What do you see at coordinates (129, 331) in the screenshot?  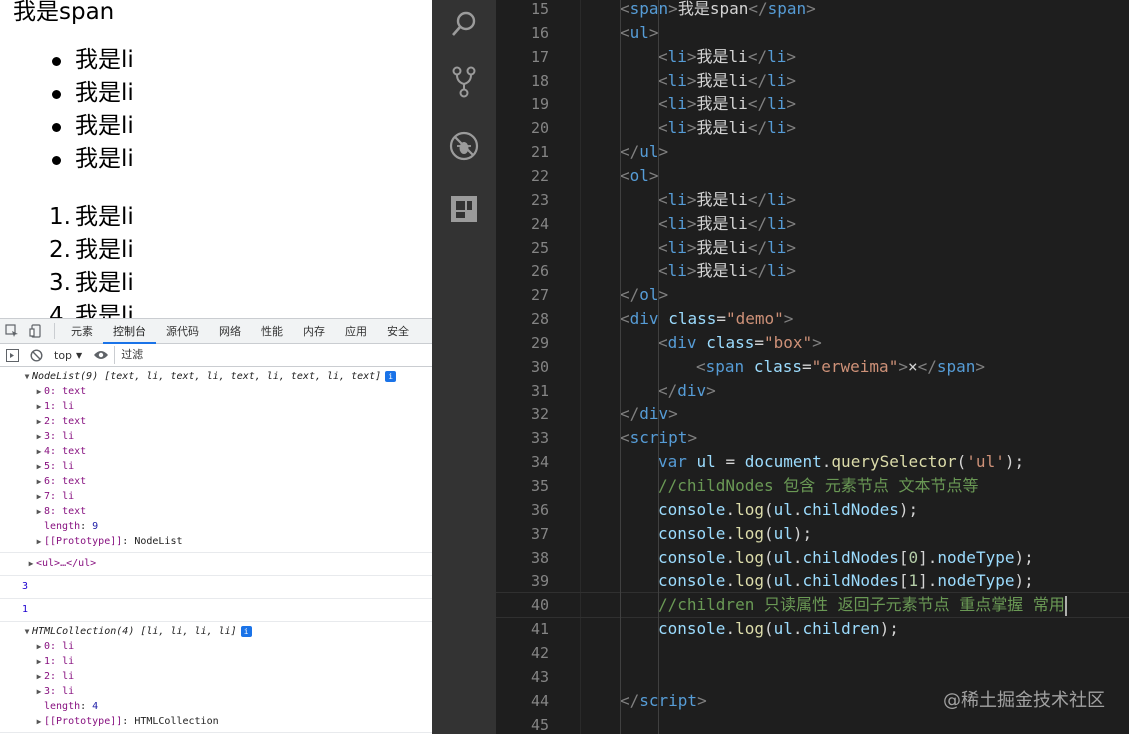 I see `tab-1: 控制台` at bounding box center [129, 331].